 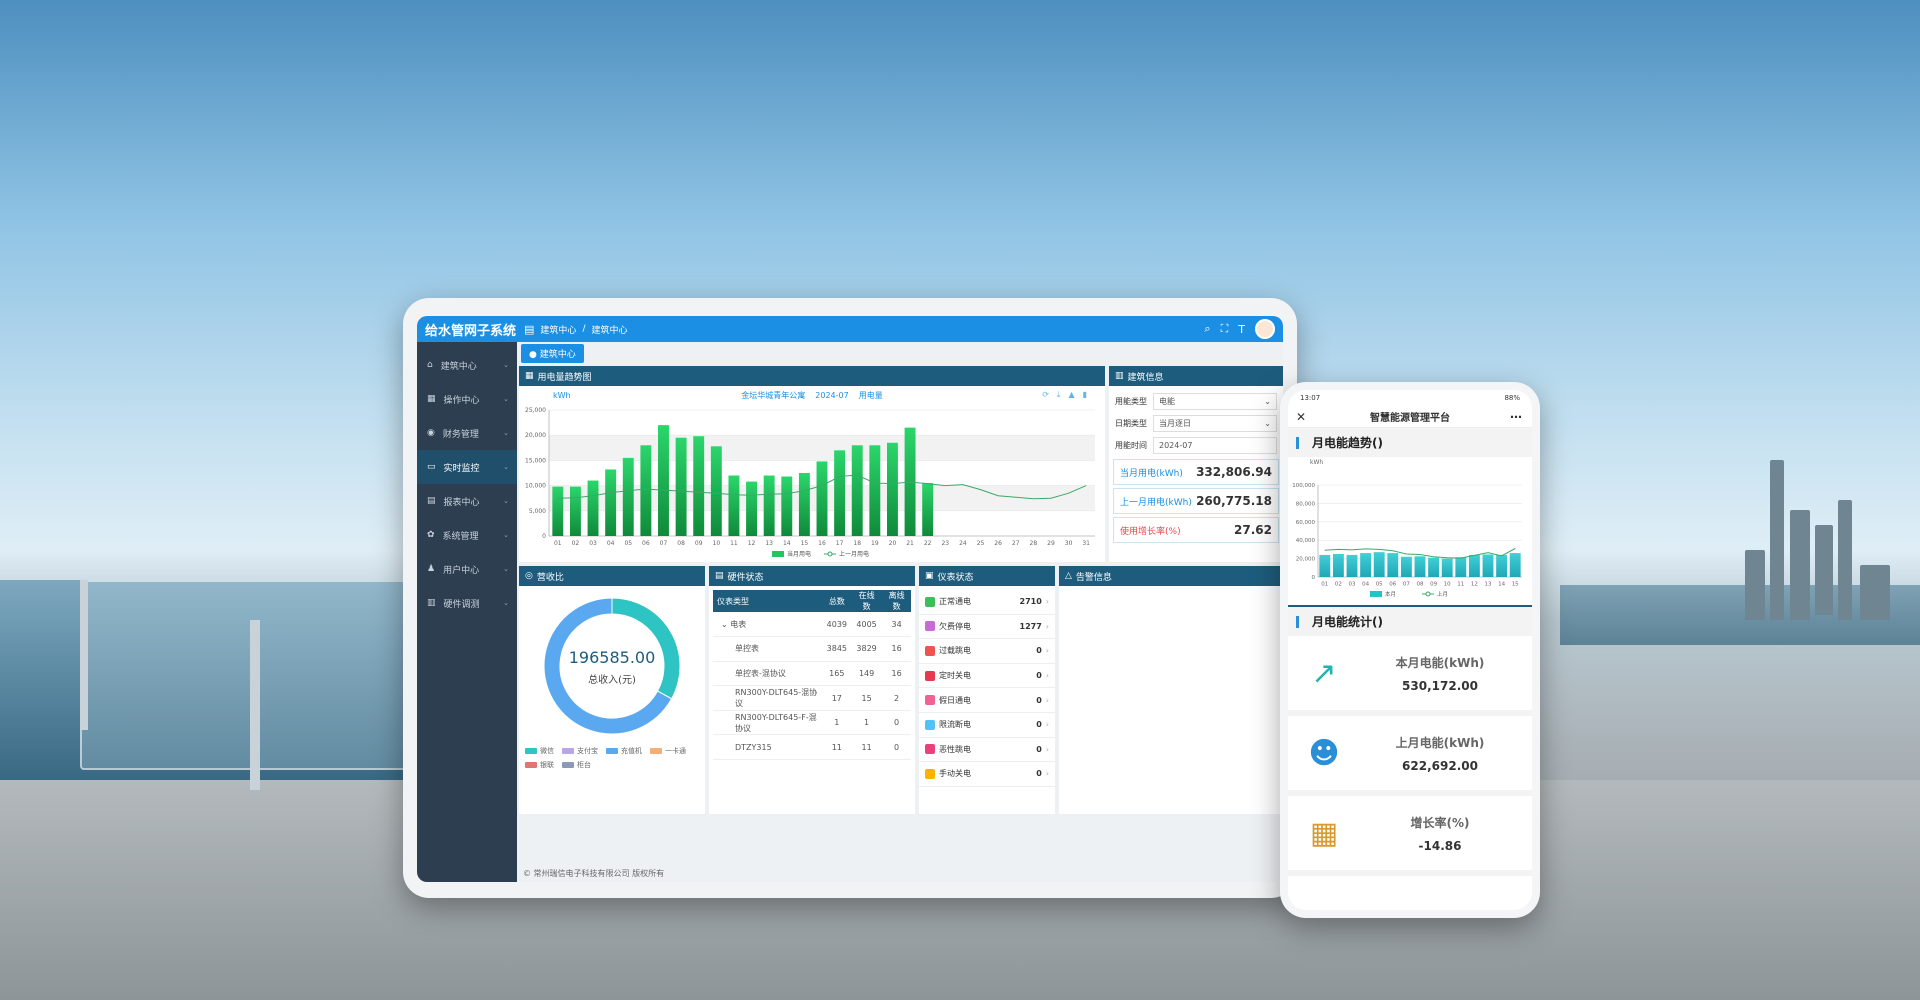 What do you see at coordinates (1440, 685) in the screenshot?
I see `stat-value: 530,172.00` at bounding box center [1440, 685].